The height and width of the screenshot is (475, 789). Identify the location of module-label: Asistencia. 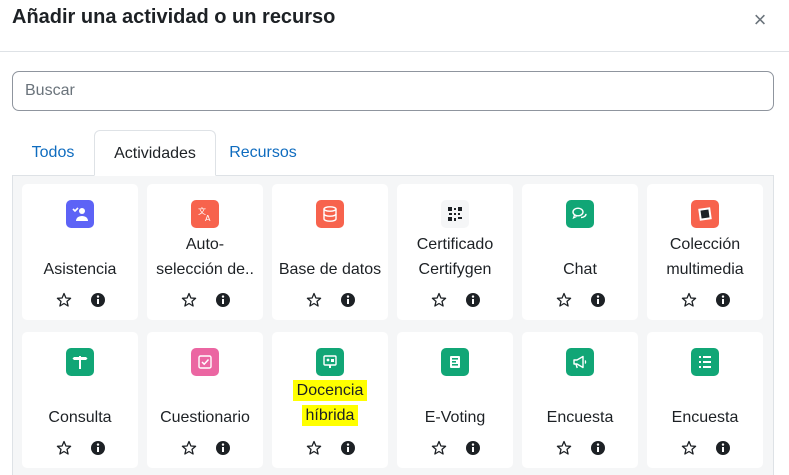
(80, 269).